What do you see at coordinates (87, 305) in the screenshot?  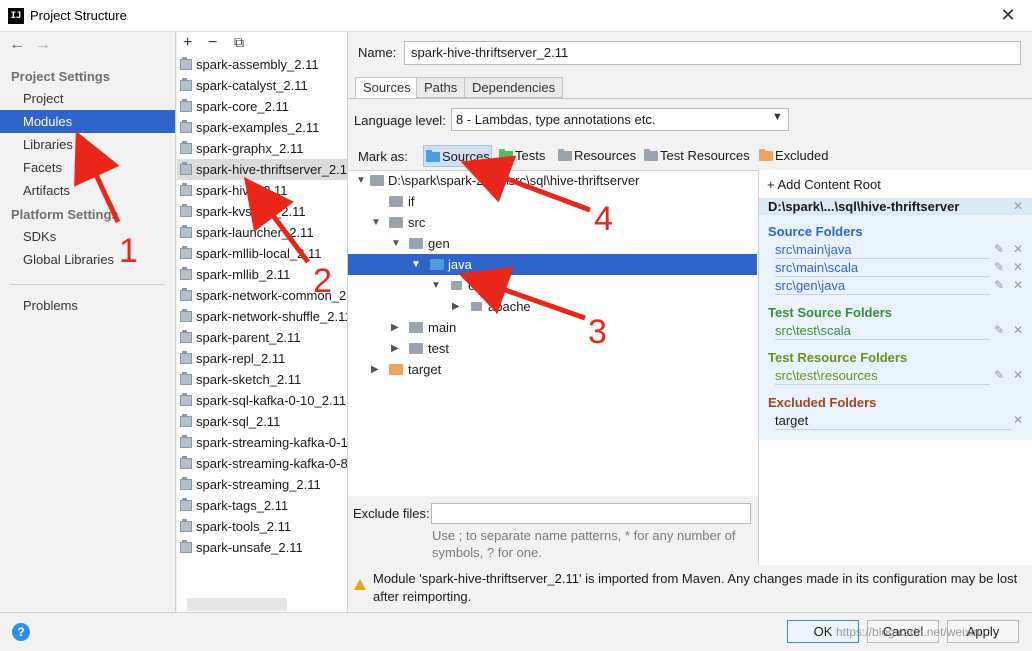 I see `sidebar-item-problems: Problems` at bounding box center [87, 305].